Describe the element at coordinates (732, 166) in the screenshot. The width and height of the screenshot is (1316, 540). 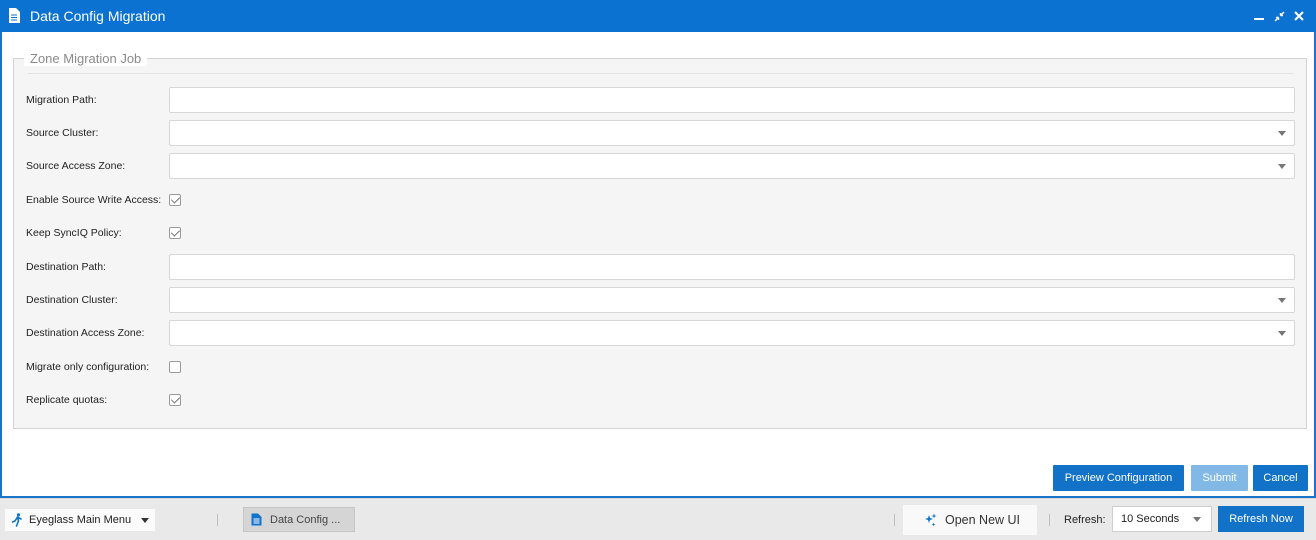
I see `source-access-zone-select` at that location.